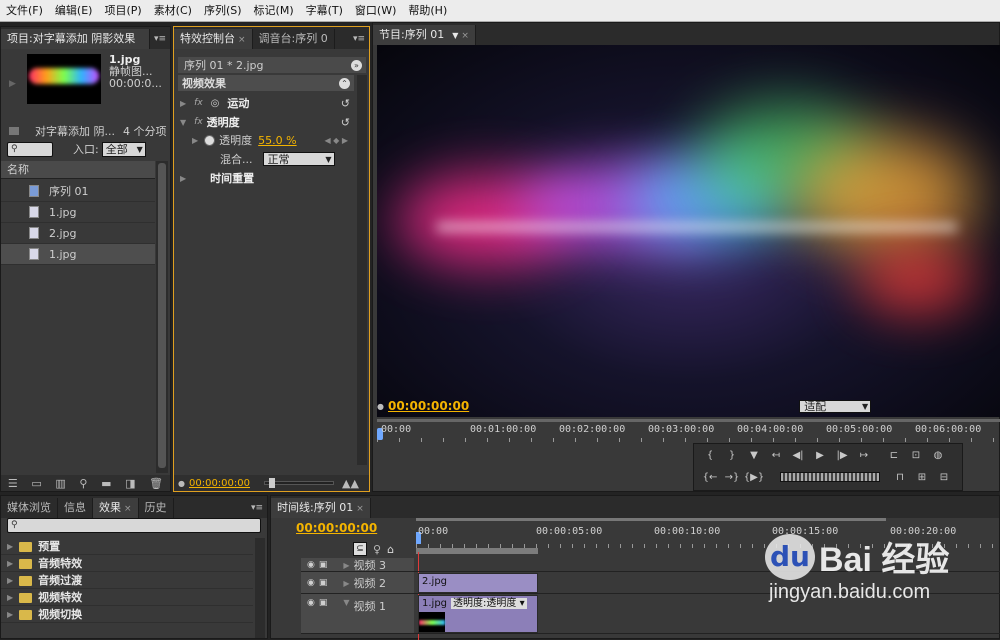 Image resolution: width=1000 pixels, height=640 pixels. I want to click on effect-motion: ▶ fx ◎ 运动 ↺, so click(266, 103).